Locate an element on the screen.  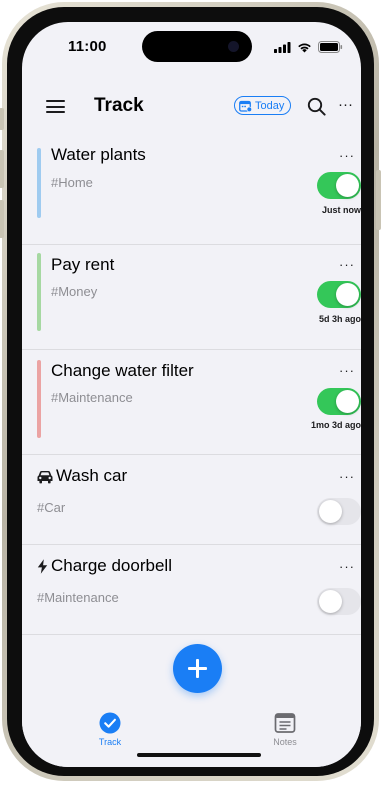
page-title: Track is located at coordinates (119, 105).